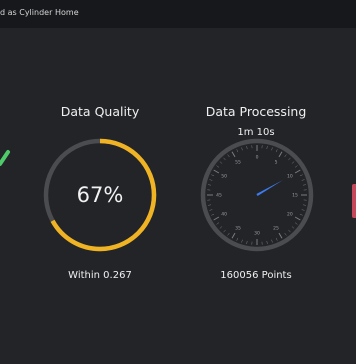 This screenshot has height=364, width=356. I want to click on breadcrumb-home-link: Home, so click(67, 12).